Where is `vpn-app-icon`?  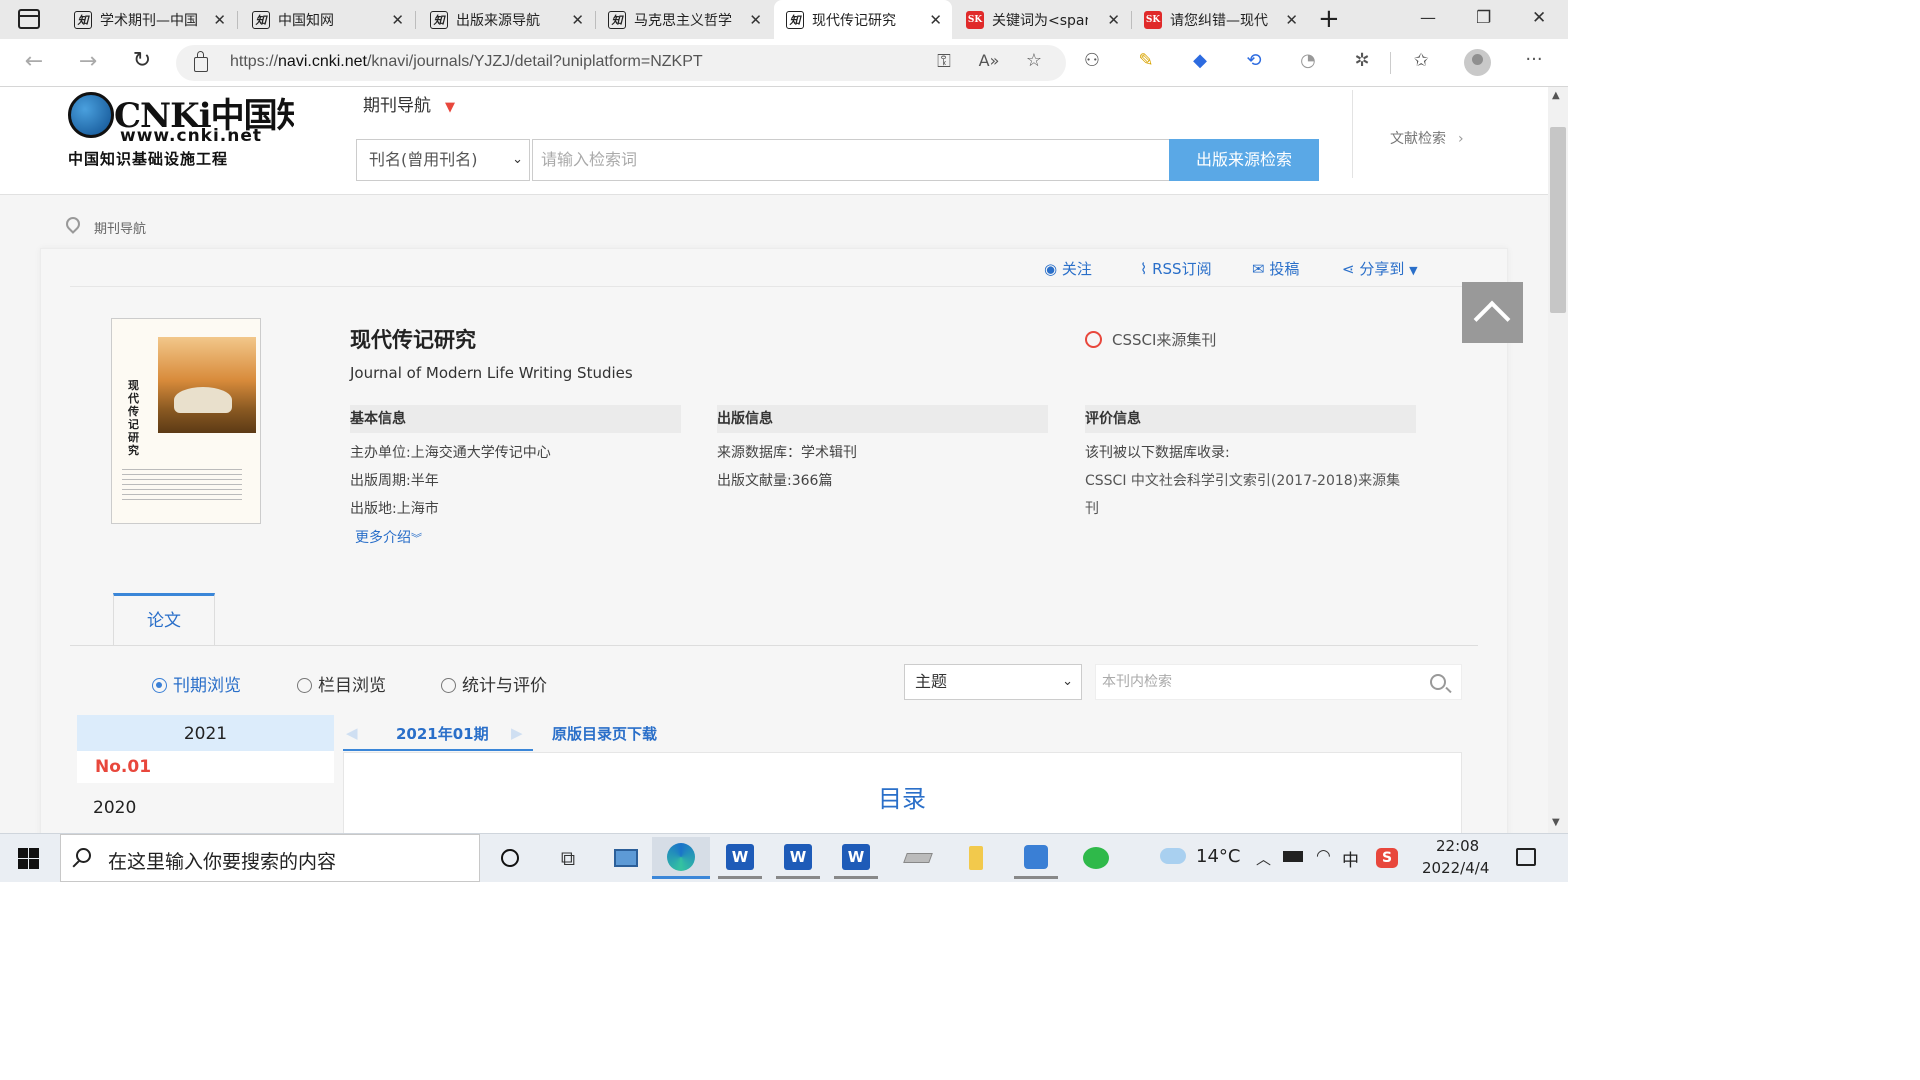
vpn-app-icon is located at coordinates (1036, 858).